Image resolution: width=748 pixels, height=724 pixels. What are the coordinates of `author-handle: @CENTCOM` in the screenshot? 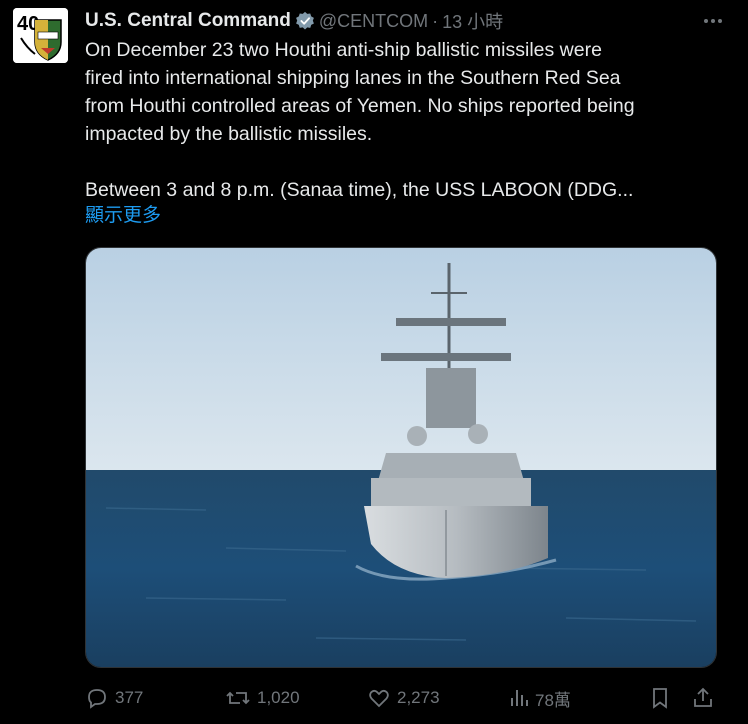 It's located at (373, 21).